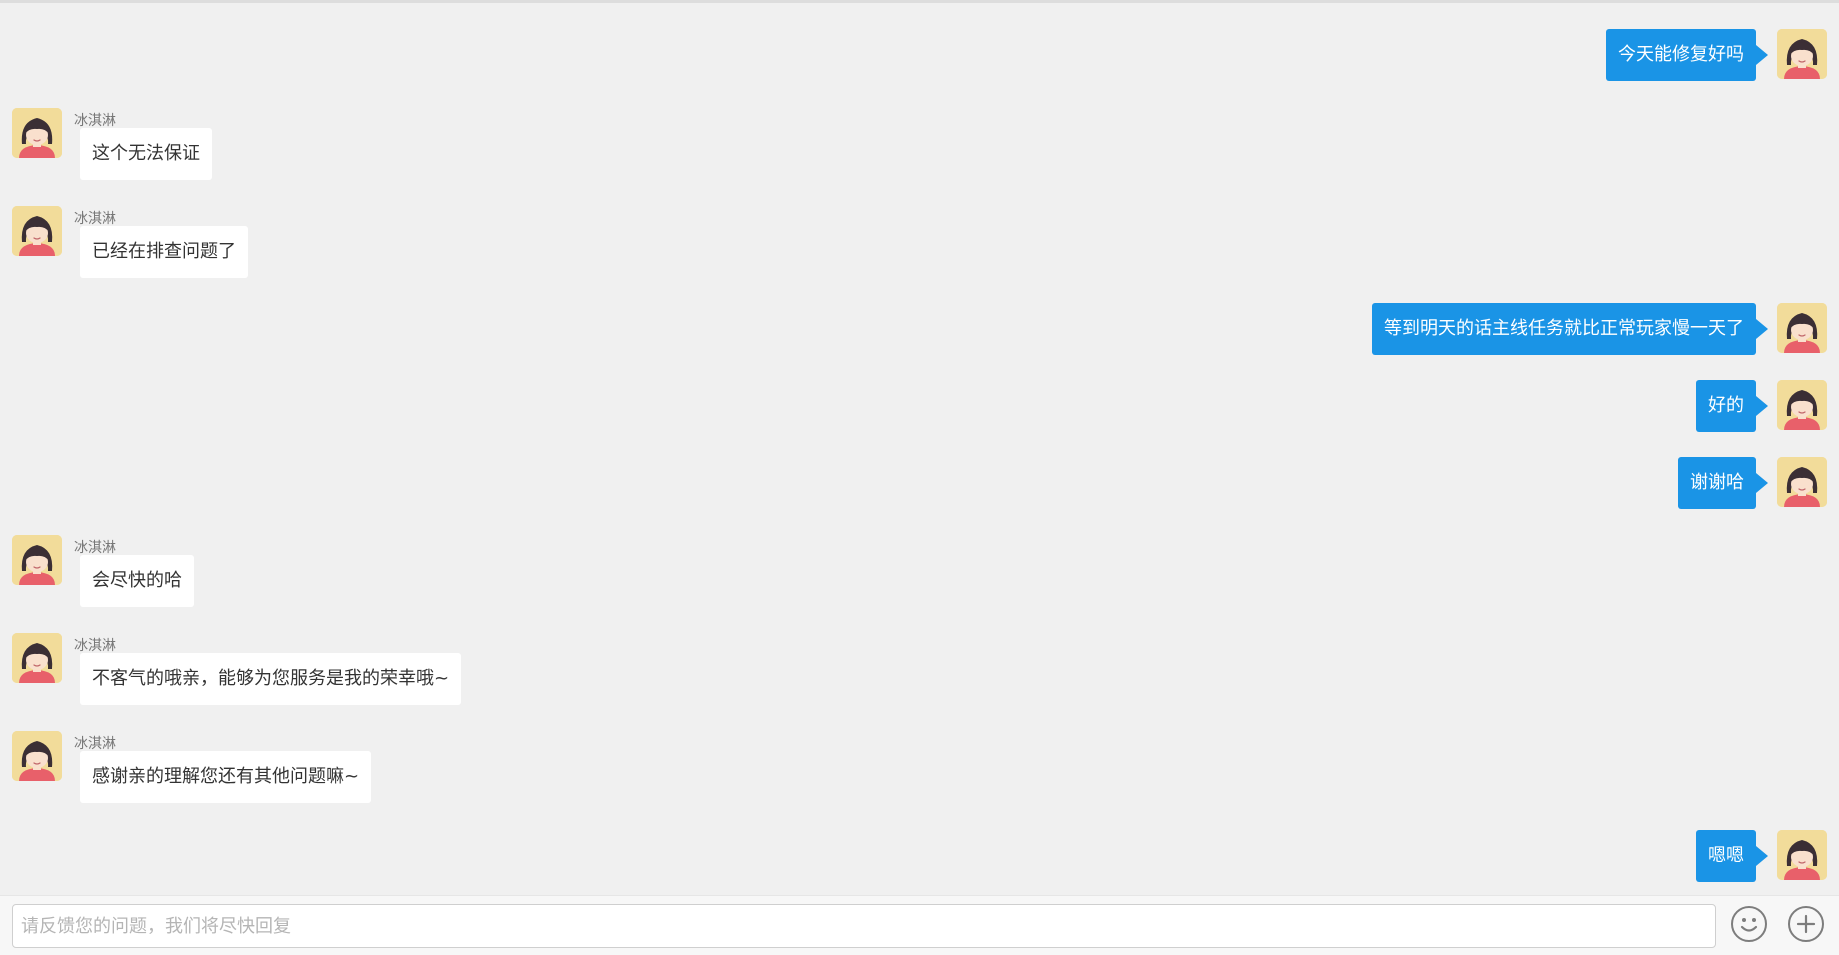 This screenshot has width=1839, height=955. Describe the element at coordinates (1687, 55) in the screenshot. I see `self-message-bubble: 今天能修复好吗` at that location.